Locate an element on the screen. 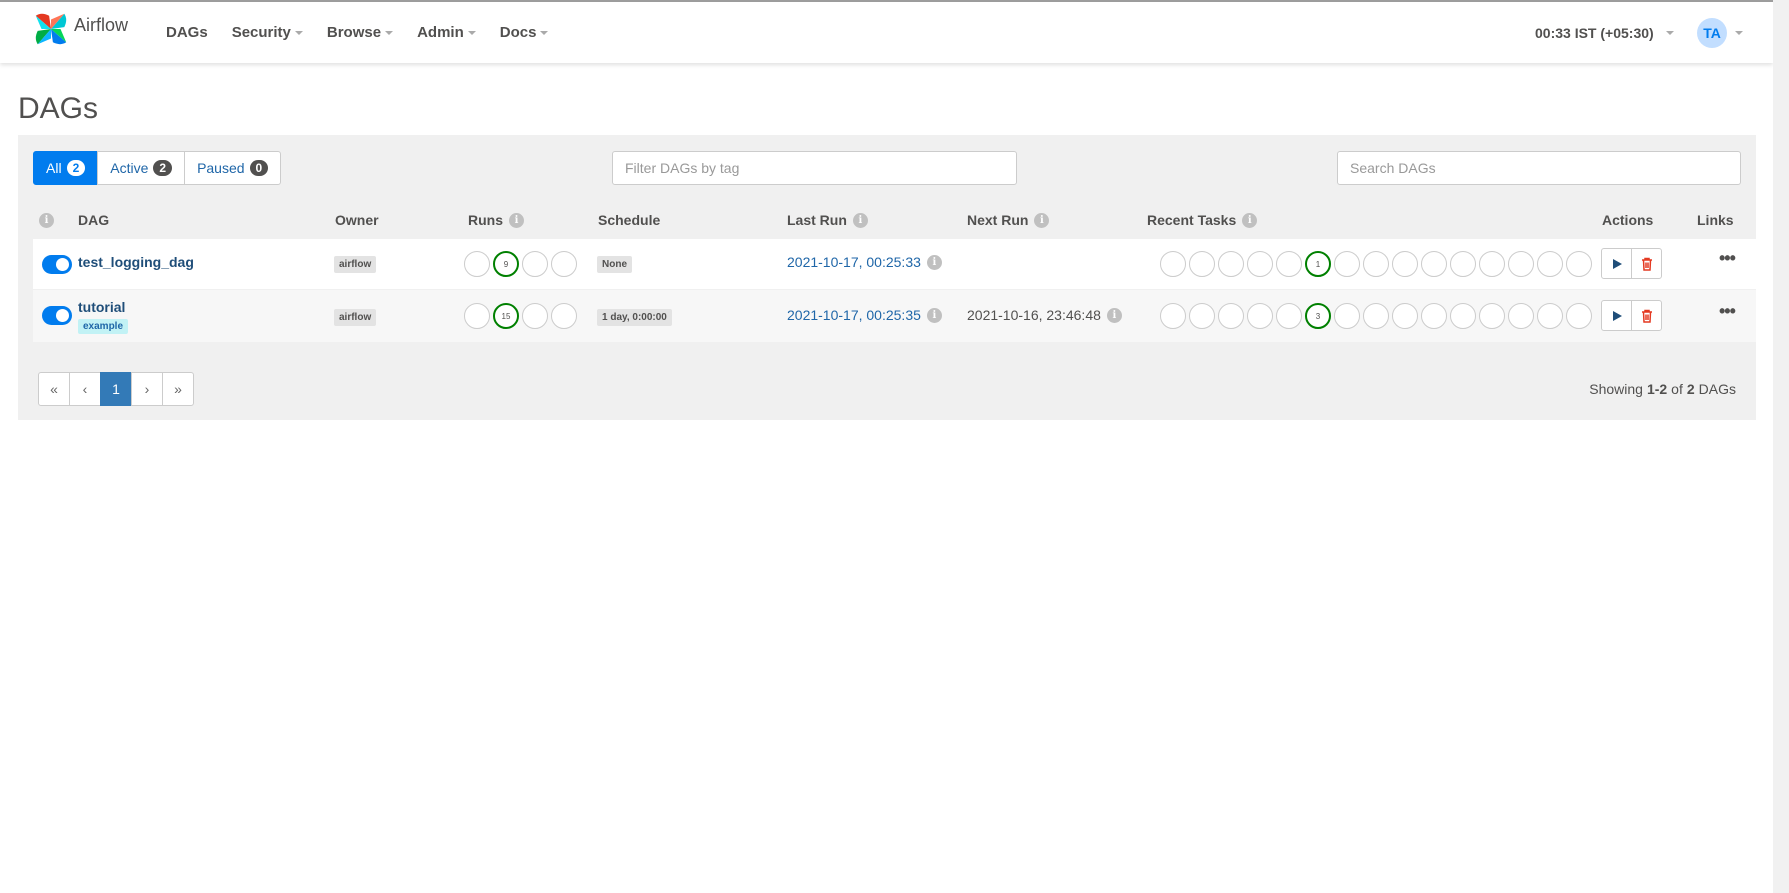  search-input: Search DAGs is located at coordinates (1539, 168).